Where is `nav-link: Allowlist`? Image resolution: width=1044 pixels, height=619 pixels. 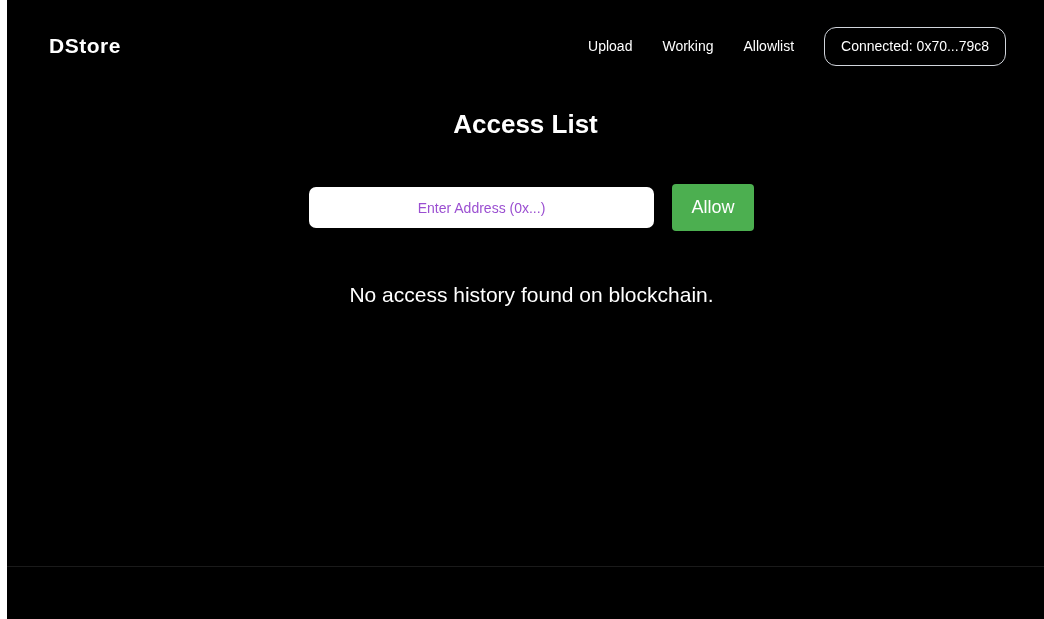 nav-link: Allowlist is located at coordinates (769, 46).